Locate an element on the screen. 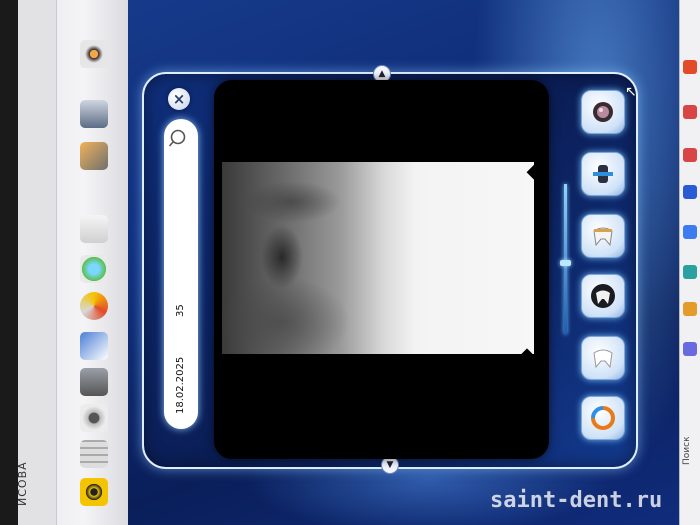 This screenshot has height=525, width=700. radiation-warning-icon is located at coordinates (94, 492).